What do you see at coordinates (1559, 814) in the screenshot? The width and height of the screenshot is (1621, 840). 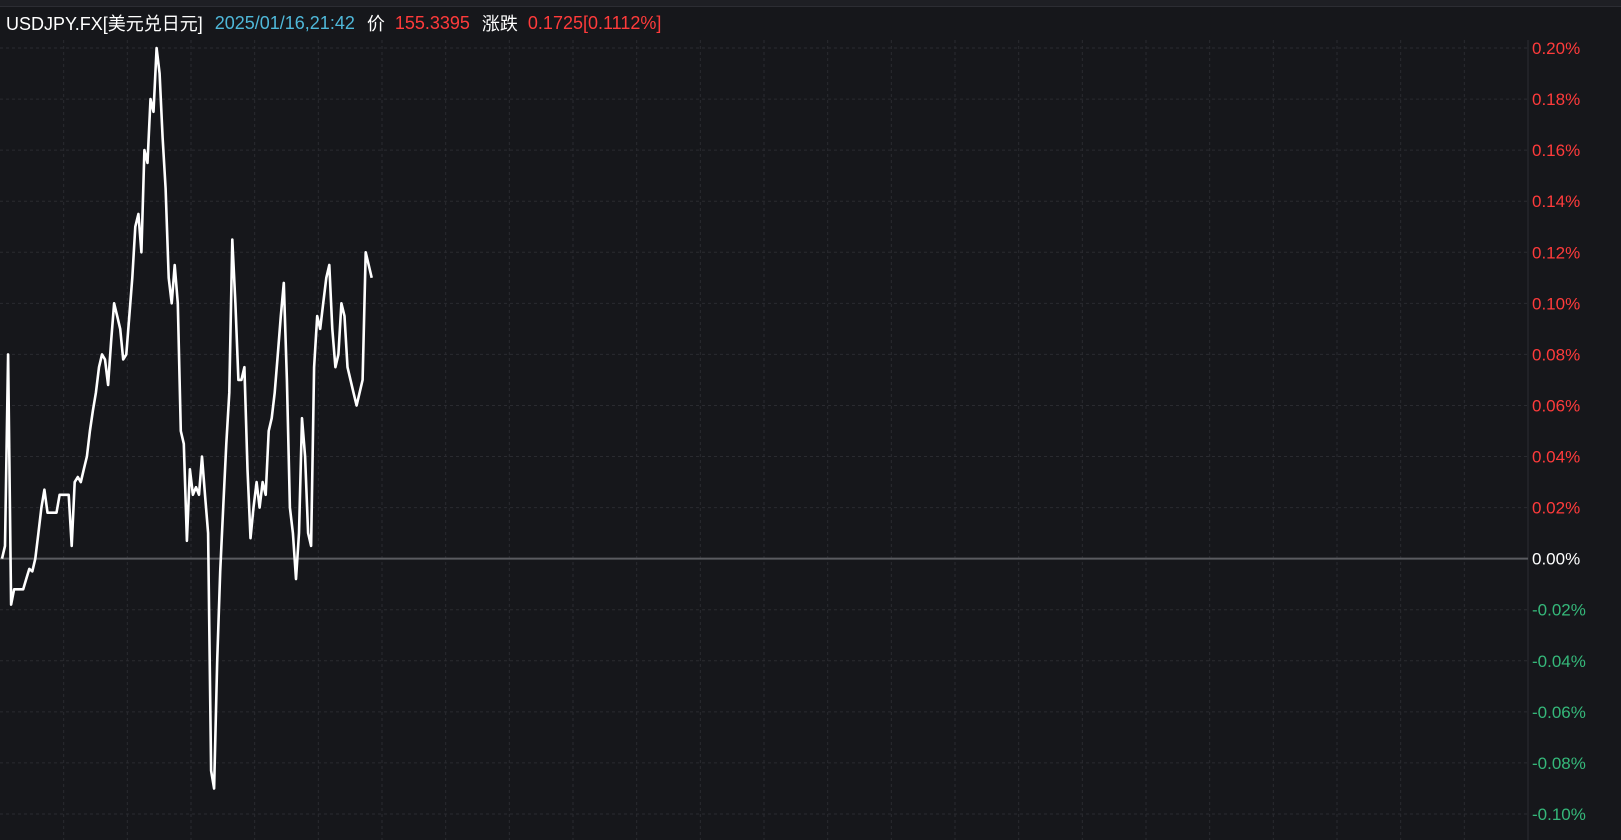 I see `y-tick-label: -0.10%` at bounding box center [1559, 814].